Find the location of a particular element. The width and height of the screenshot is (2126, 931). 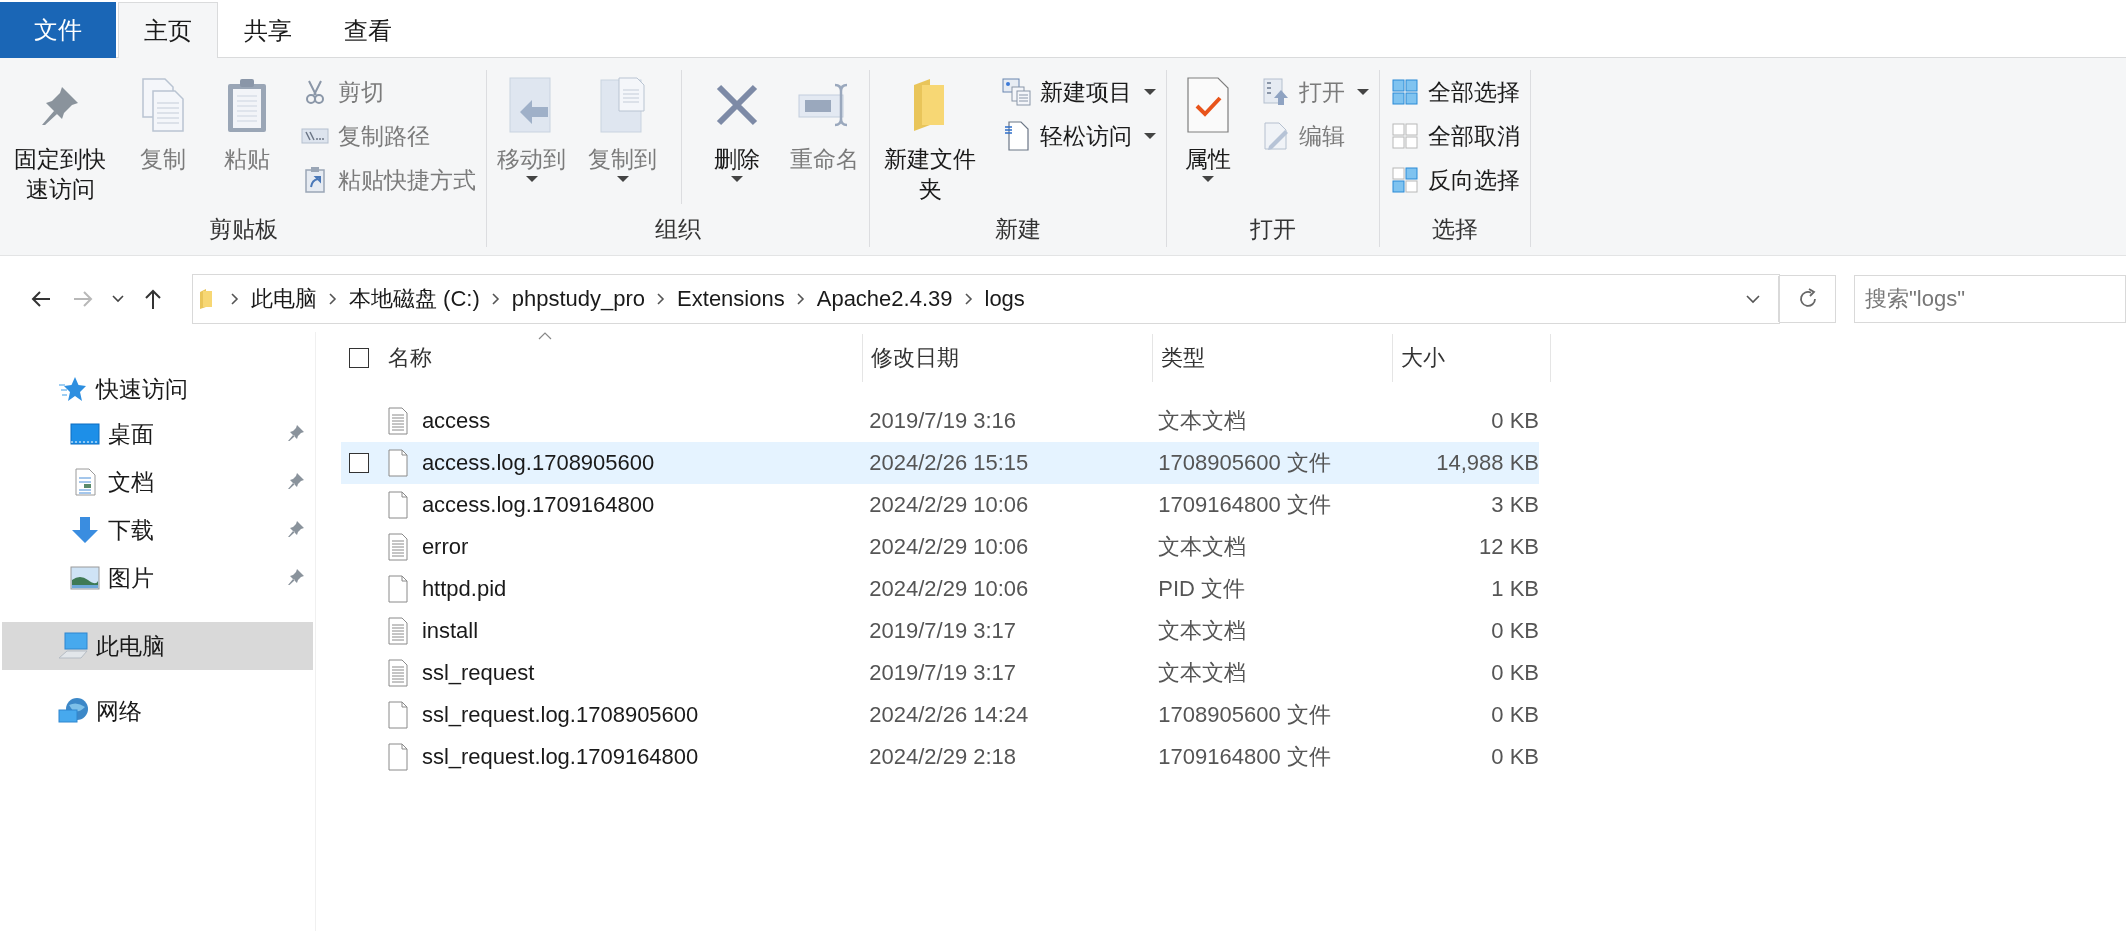

file-row: install 2019/7/19 3:17 文本文档 0 KB is located at coordinates (940, 631).